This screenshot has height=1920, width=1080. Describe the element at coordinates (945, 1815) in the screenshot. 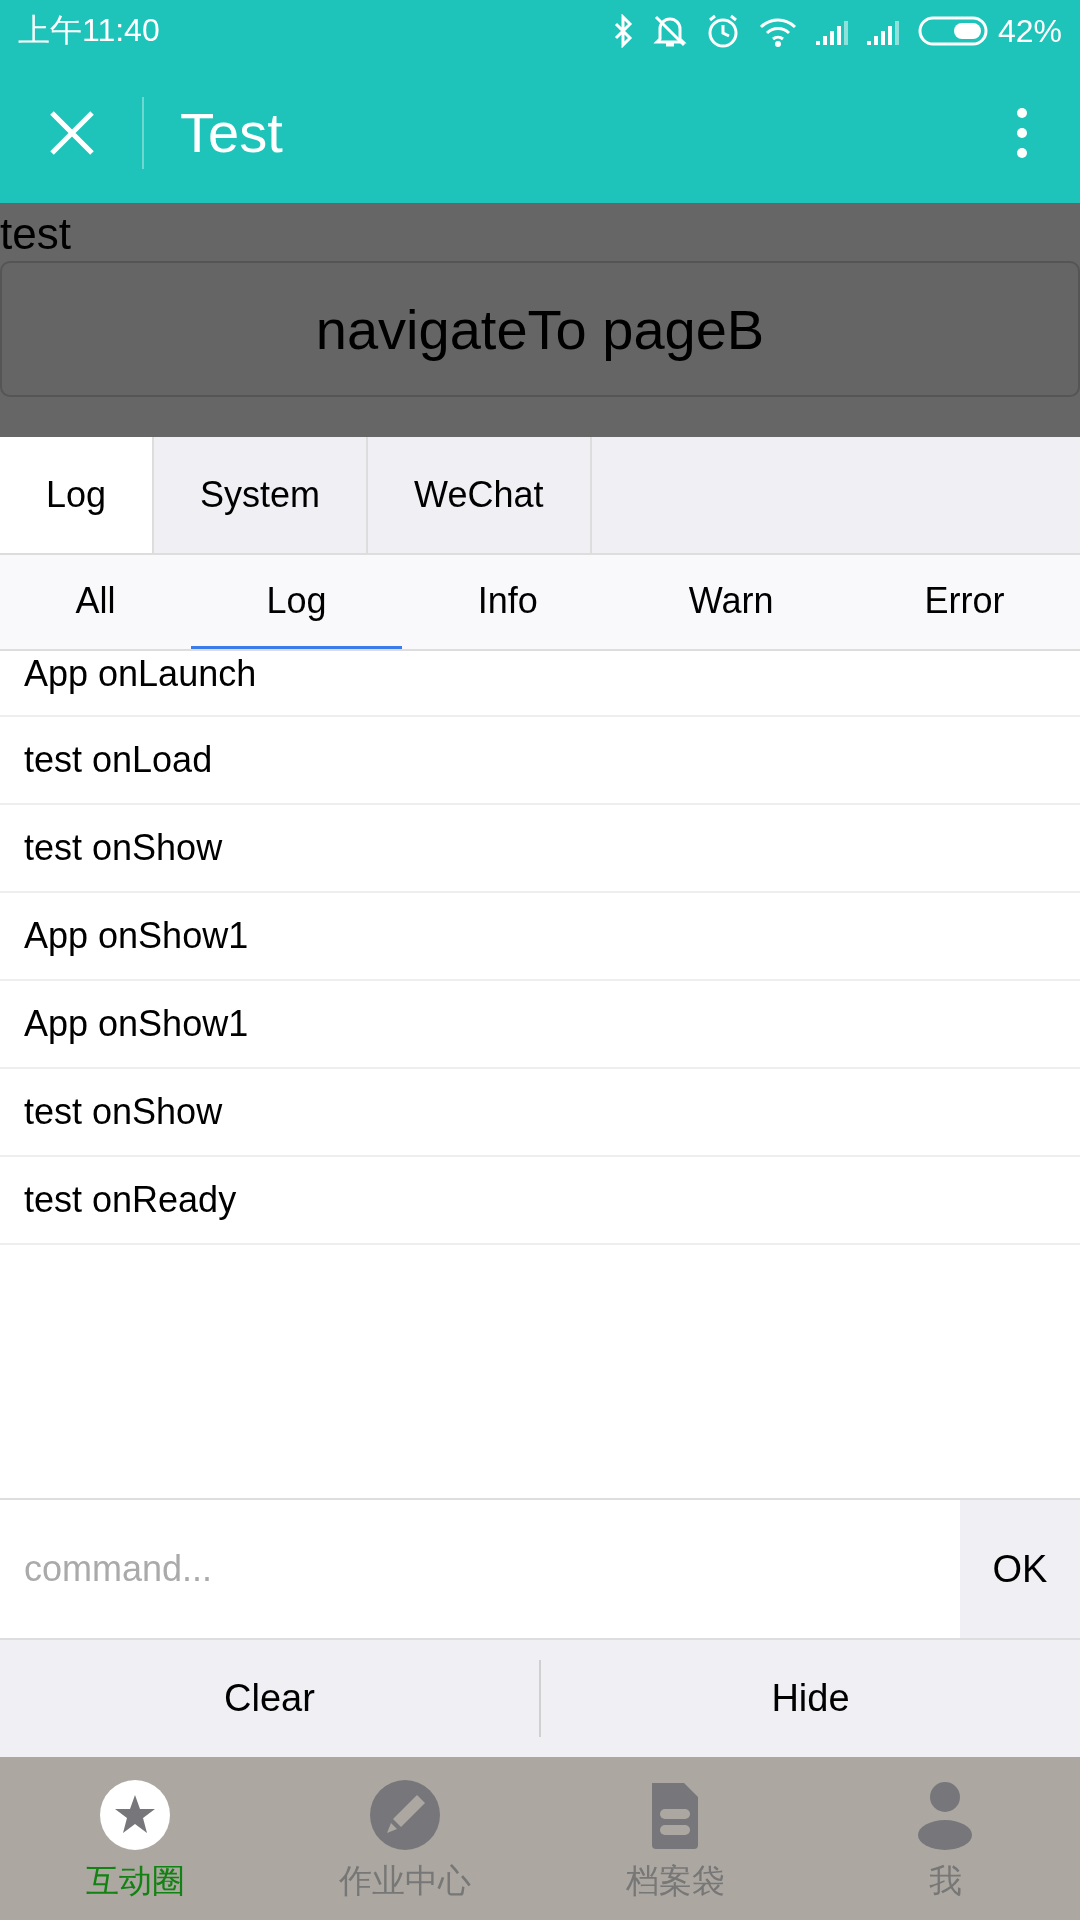

I see `person-icon` at that location.